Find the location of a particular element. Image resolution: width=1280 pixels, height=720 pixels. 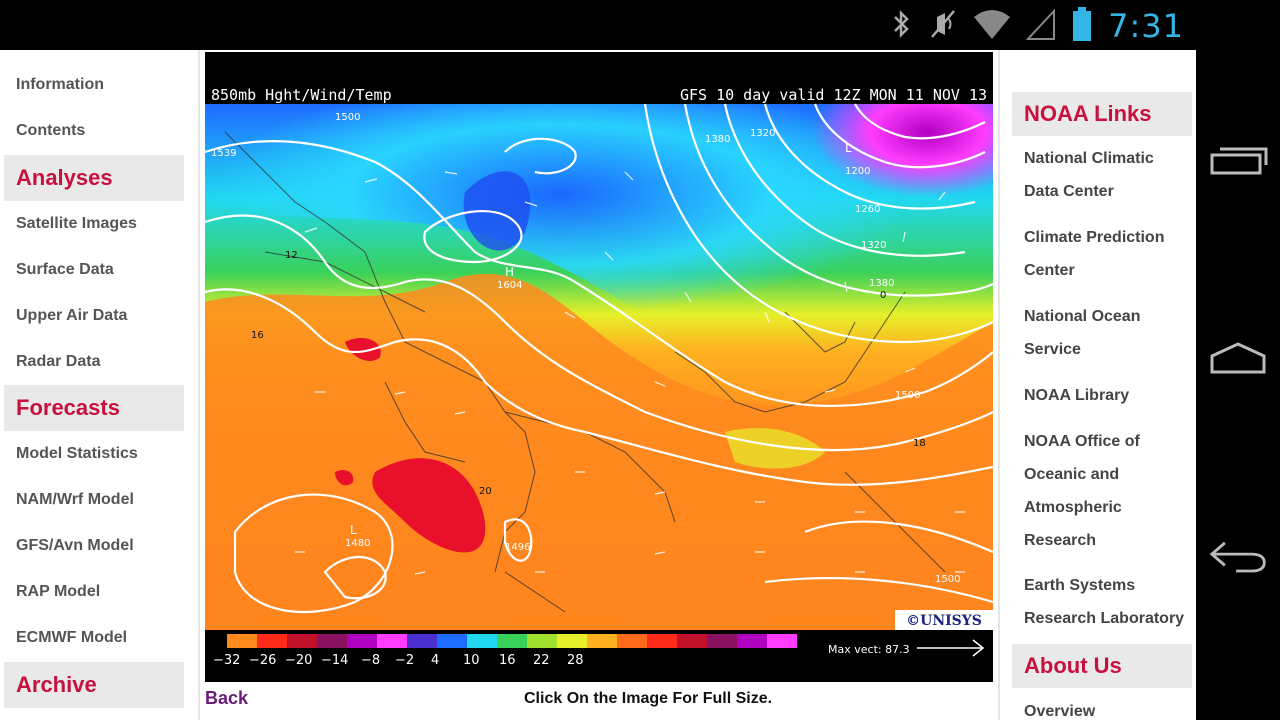

nav-heading-archive: Archive is located at coordinates (94, 685).